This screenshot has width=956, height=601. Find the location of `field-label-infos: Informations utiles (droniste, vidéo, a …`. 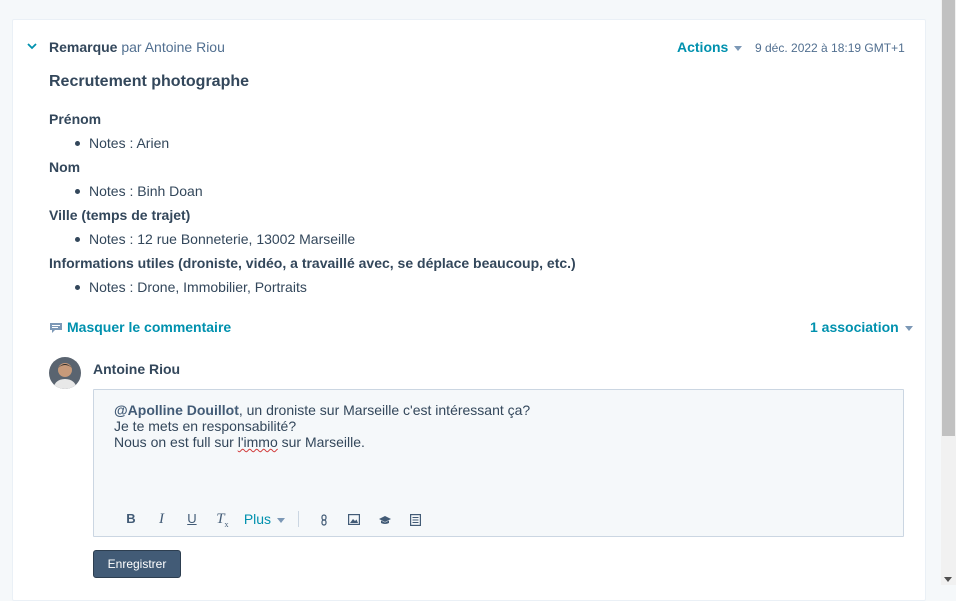

field-label-infos: Informations utiles (droniste, vidéo, a … is located at coordinates (312, 263).